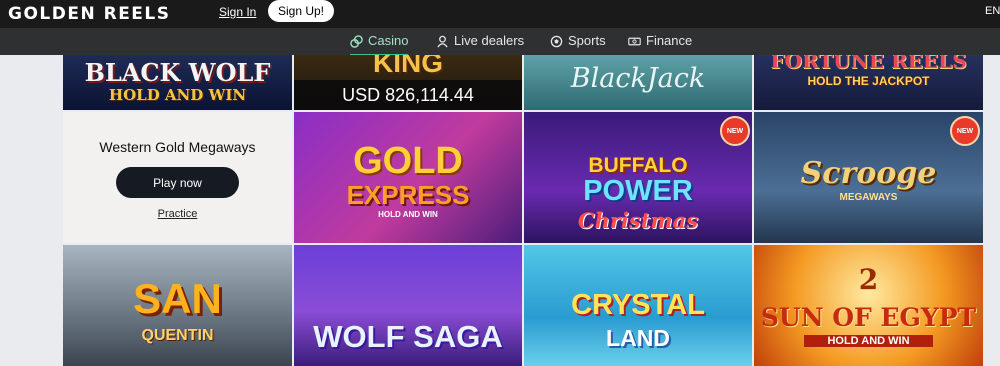  I want to click on nav-finance-label: Finance, so click(669, 40).